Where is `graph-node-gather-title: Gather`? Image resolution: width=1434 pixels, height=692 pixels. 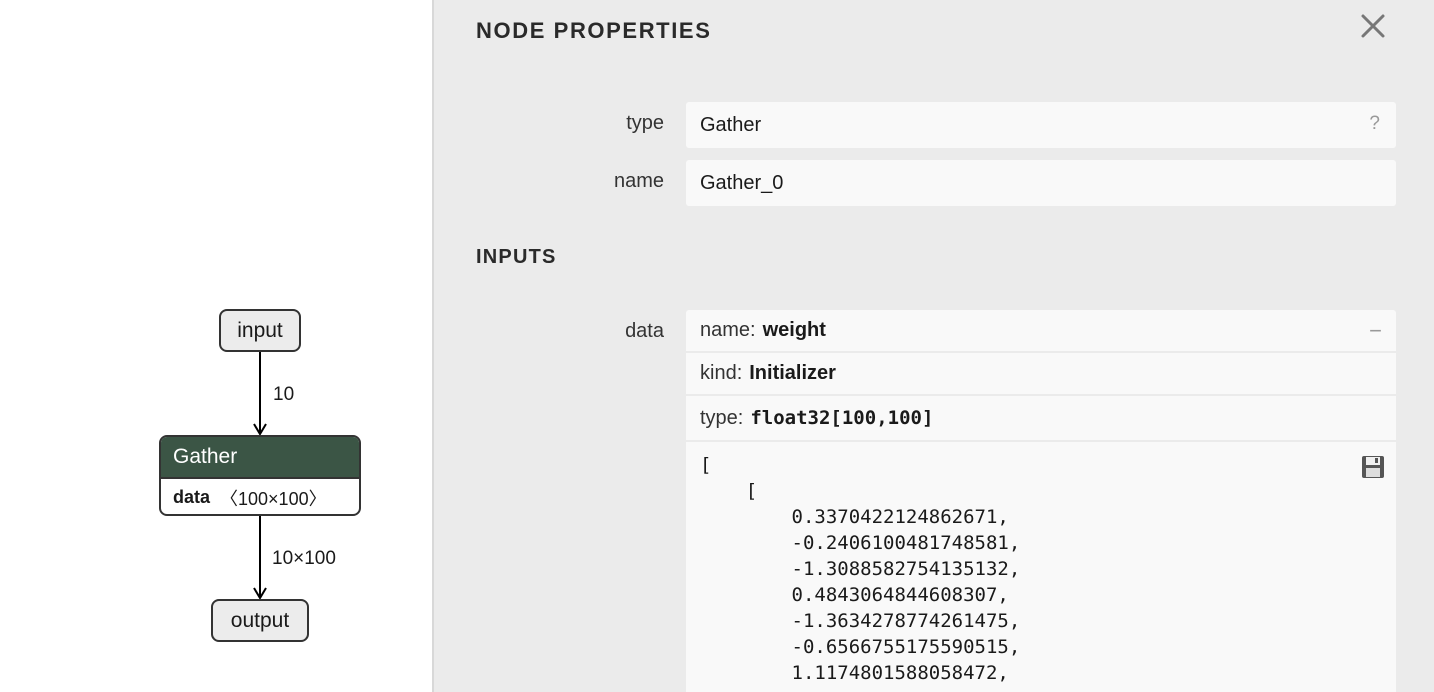 graph-node-gather-title: Gather is located at coordinates (260, 458).